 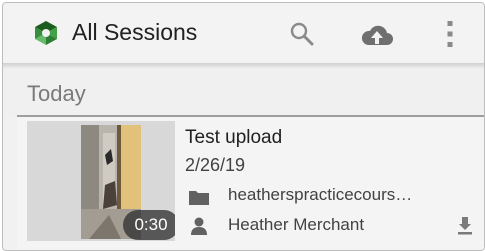 I want to click on person-icon, so click(x=199, y=226).